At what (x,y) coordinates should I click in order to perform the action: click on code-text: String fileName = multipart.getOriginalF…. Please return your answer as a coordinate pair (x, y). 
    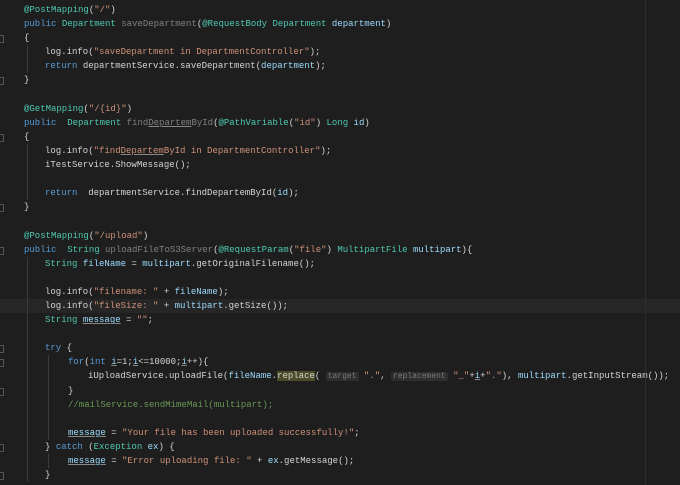
    Looking at the image, I should click on (180, 264).